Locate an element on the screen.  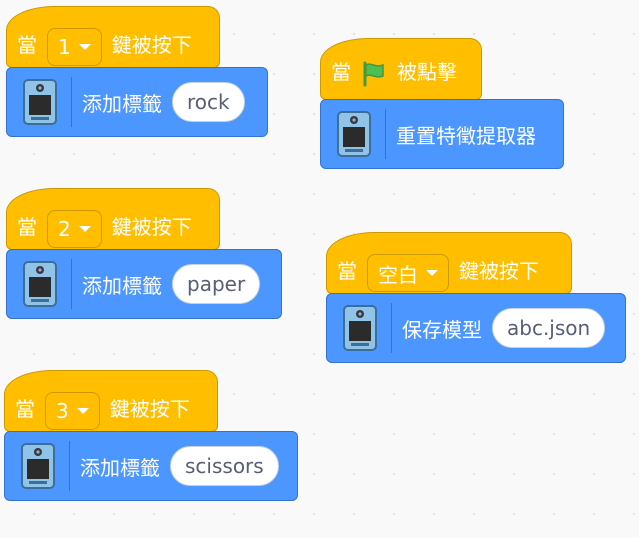
add-label-block: 添加標籤 paper is located at coordinates (144, 284).